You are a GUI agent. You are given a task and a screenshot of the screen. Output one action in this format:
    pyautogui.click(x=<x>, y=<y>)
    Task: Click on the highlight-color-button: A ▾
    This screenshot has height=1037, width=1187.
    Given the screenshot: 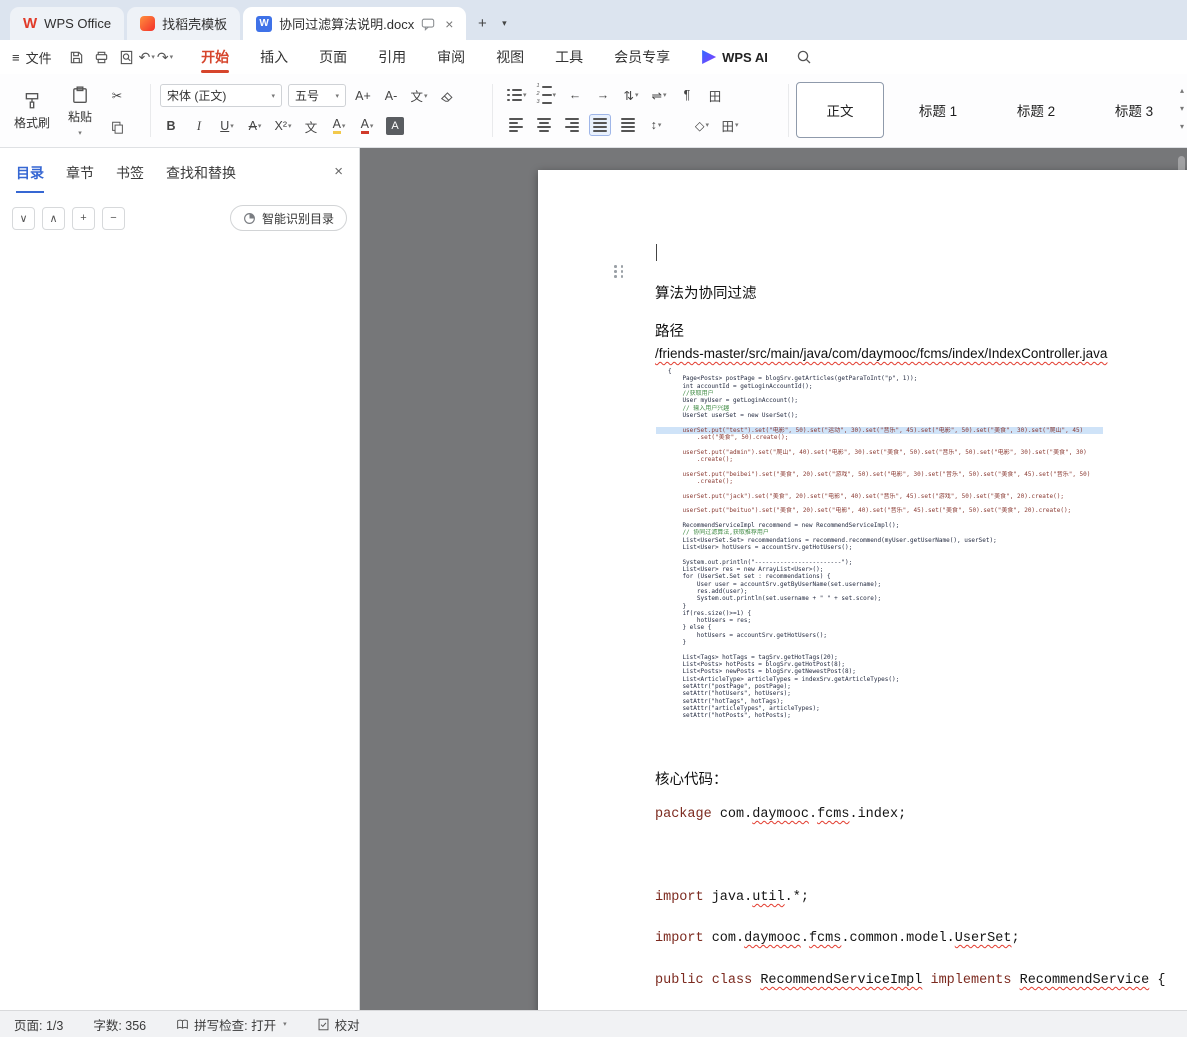 What is the action you would take?
    pyautogui.click(x=339, y=126)
    